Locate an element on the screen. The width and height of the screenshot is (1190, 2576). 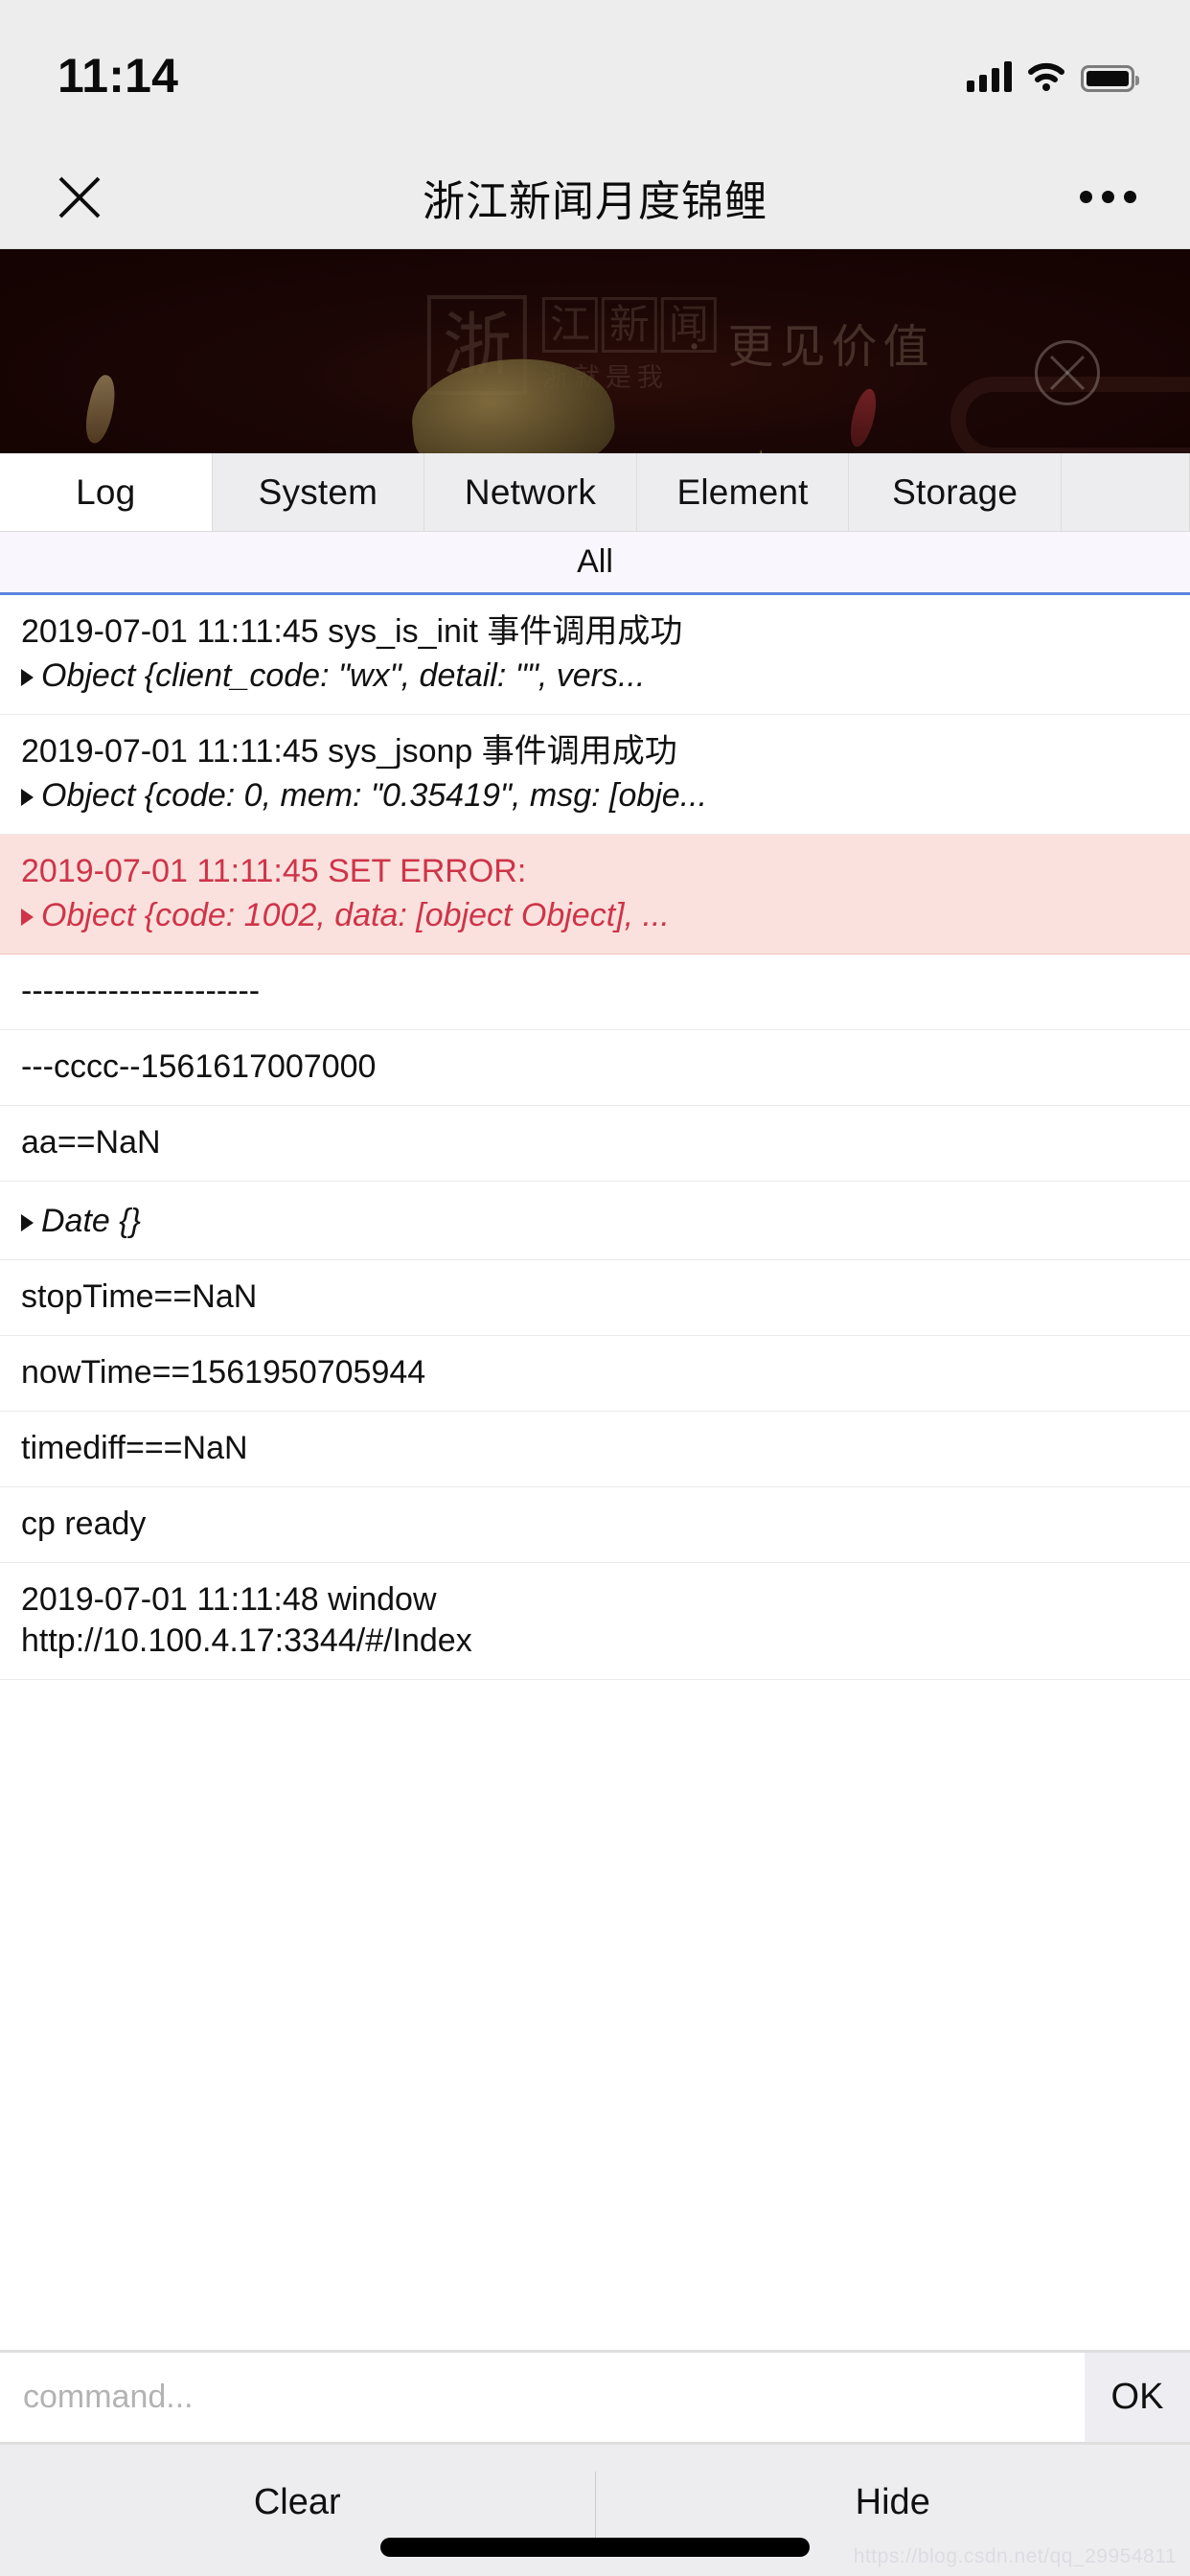
tab-network-label: Network is located at coordinates (530, 492).